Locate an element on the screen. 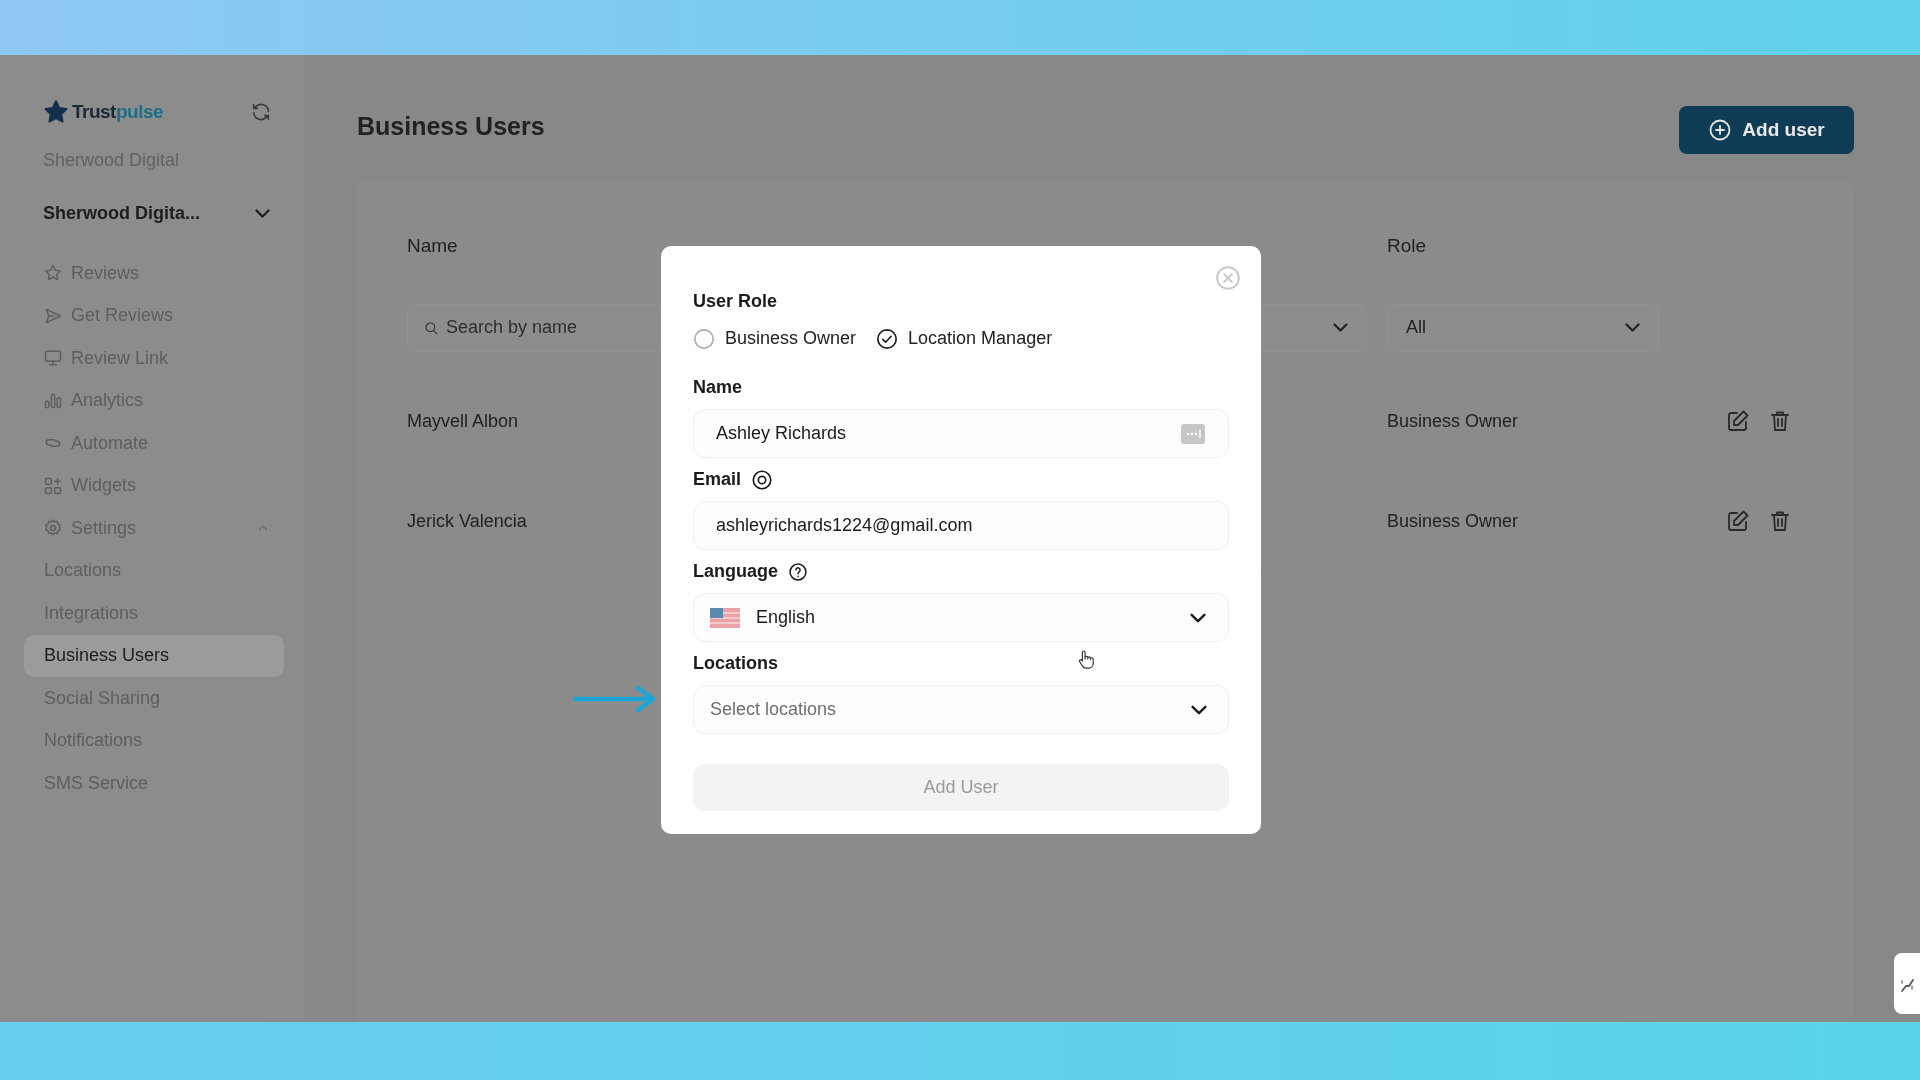 Image resolution: width=1920 pixels, height=1080 pixels. logo: Trustpulse is located at coordinates (103, 112).